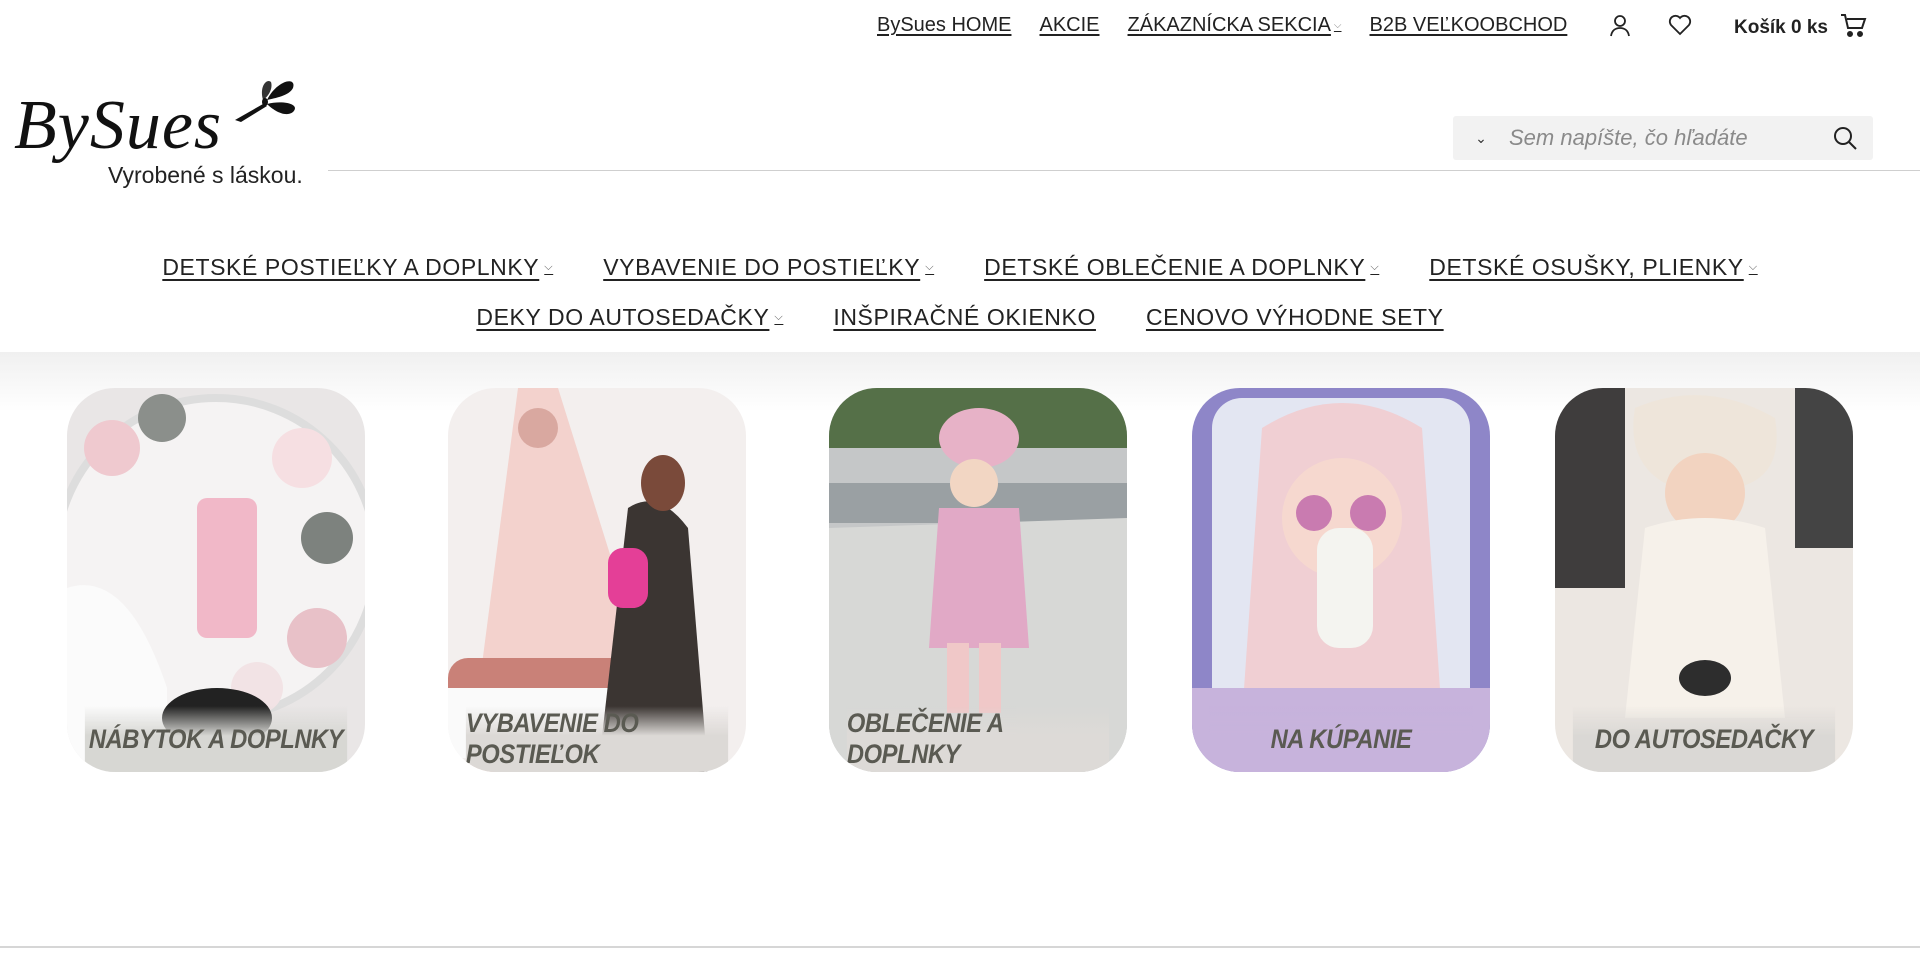  What do you see at coordinates (924, 738) in the screenshot?
I see `category-caption-text: OBLEČENIE A DOPLNKY` at bounding box center [924, 738].